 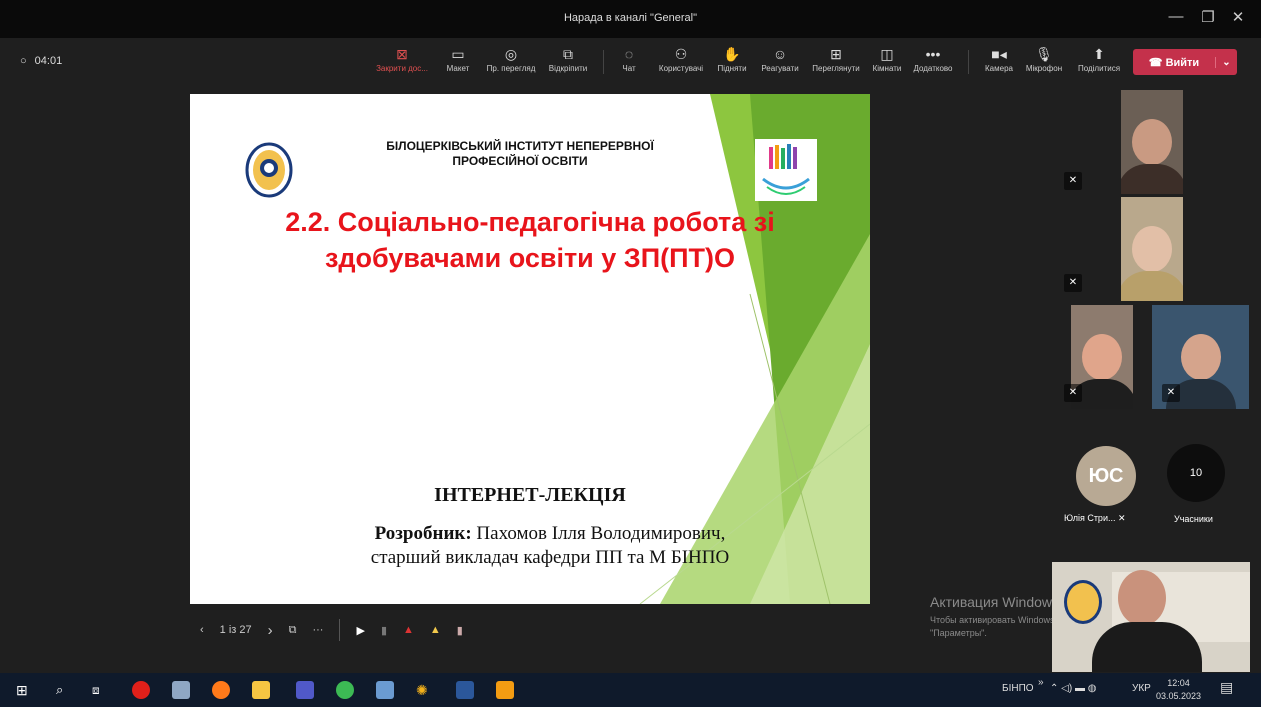 What do you see at coordinates (1174, 62) in the screenshot?
I see `leave-label: ☎ Вийти` at bounding box center [1174, 62].